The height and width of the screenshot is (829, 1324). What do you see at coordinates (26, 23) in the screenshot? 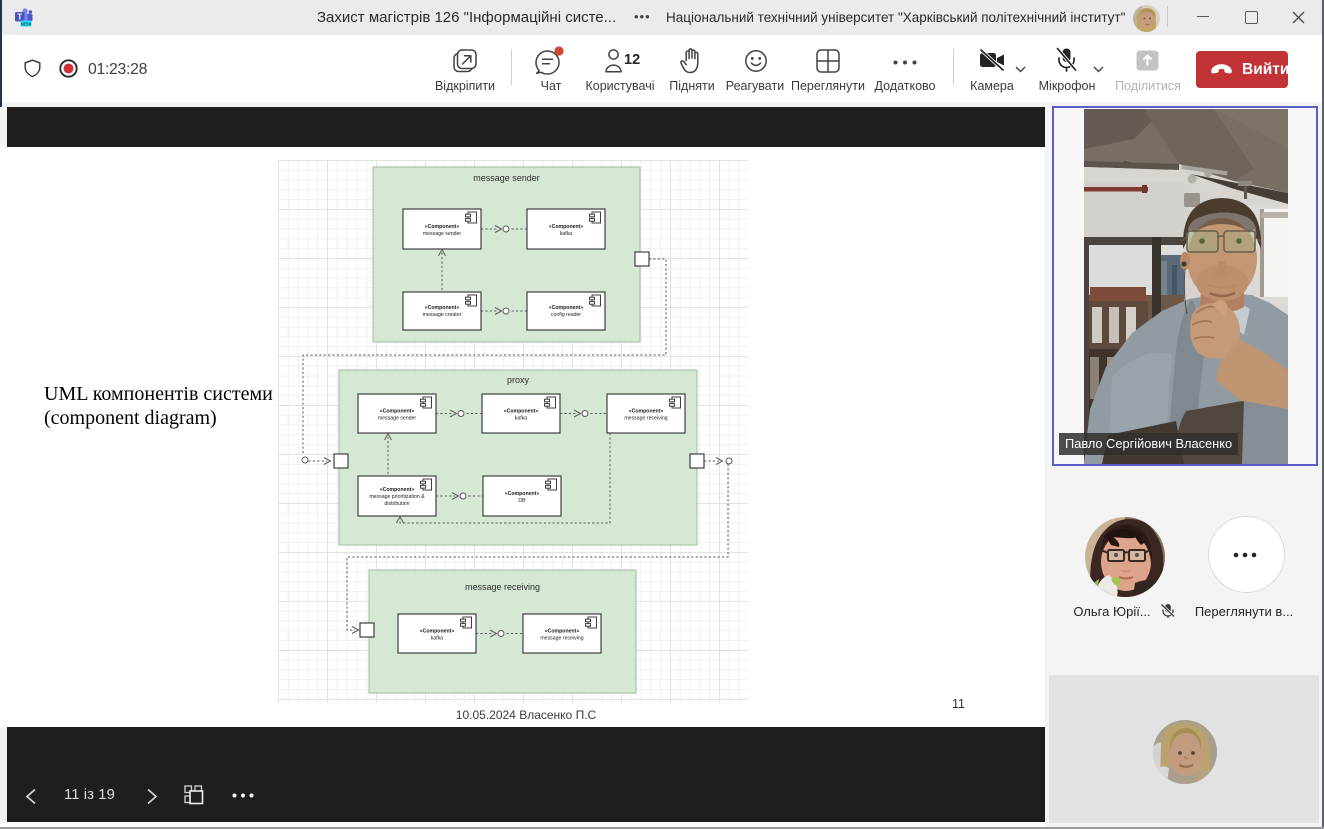
I see `svg-text: NEW` at bounding box center [26, 23].